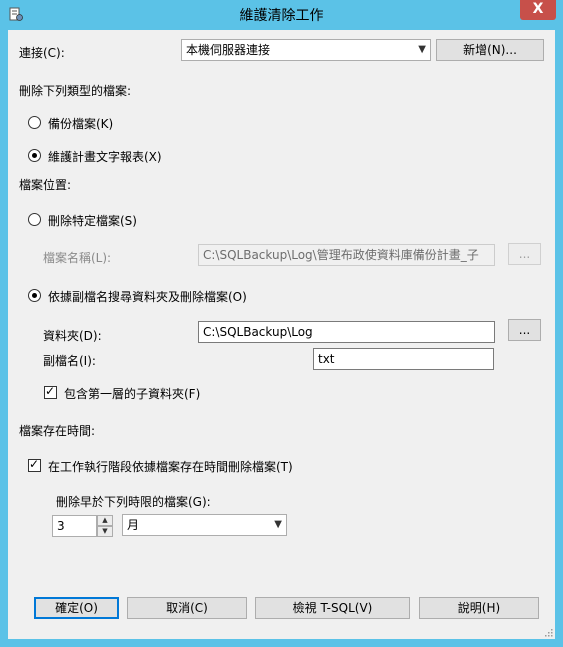  Describe the element at coordinates (74, 526) in the screenshot. I see `age-amount-input: 3` at that location.